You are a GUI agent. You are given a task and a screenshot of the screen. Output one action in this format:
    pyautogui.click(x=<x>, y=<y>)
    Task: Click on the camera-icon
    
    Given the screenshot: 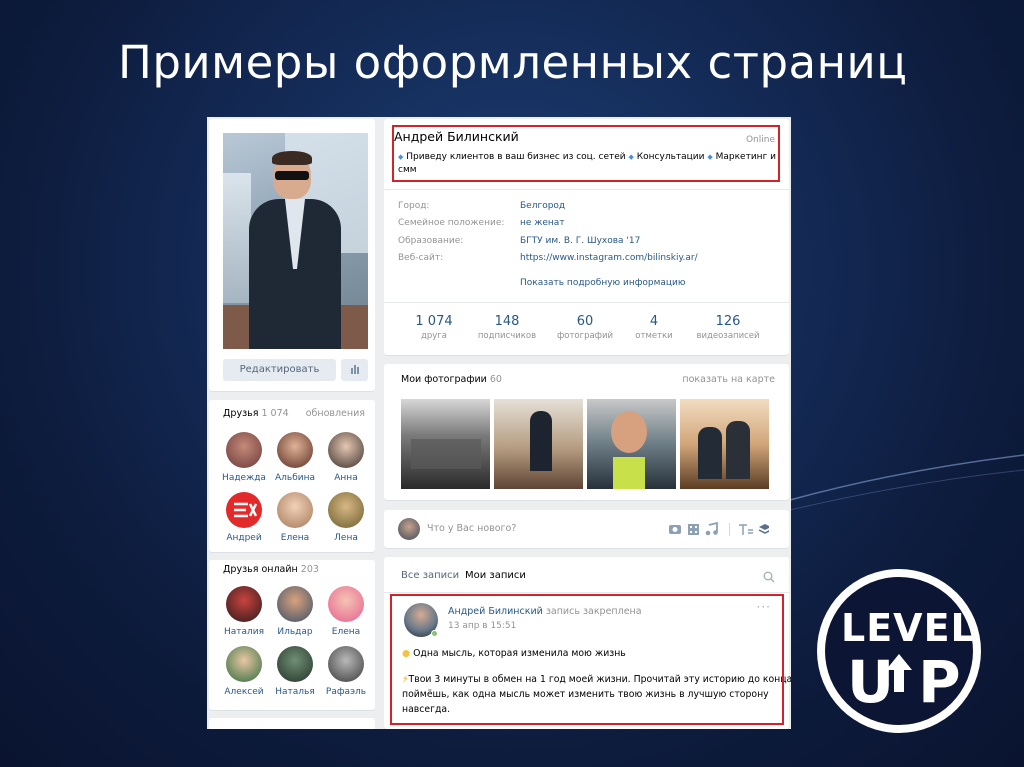 What is the action you would take?
    pyautogui.click(x=675, y=529)
    